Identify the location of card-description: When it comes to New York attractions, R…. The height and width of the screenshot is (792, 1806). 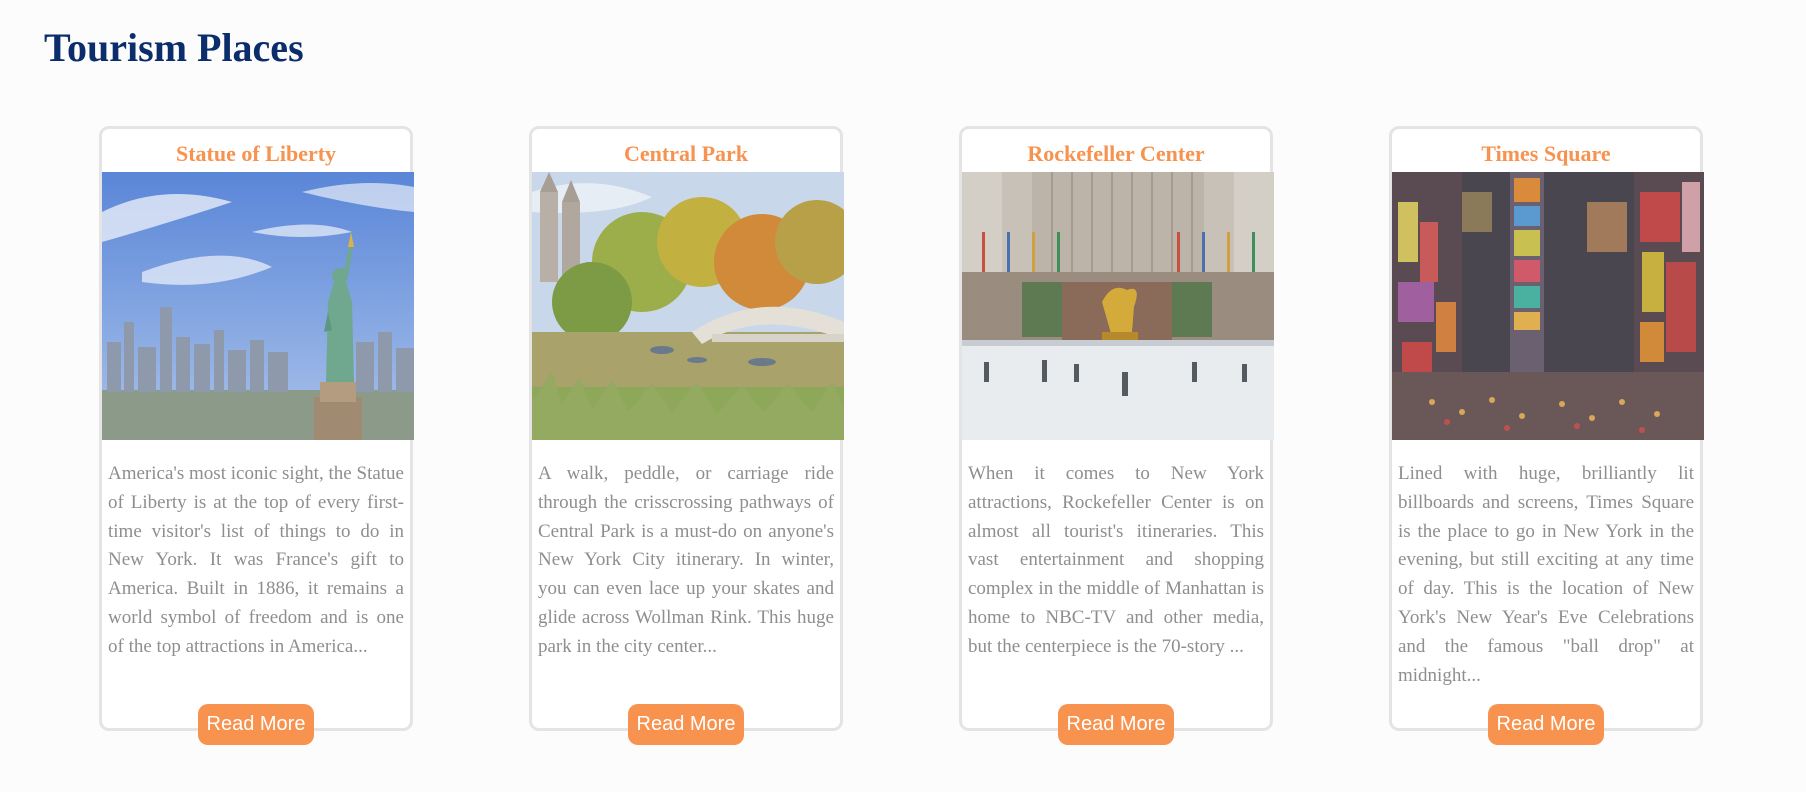
(1116, 560).